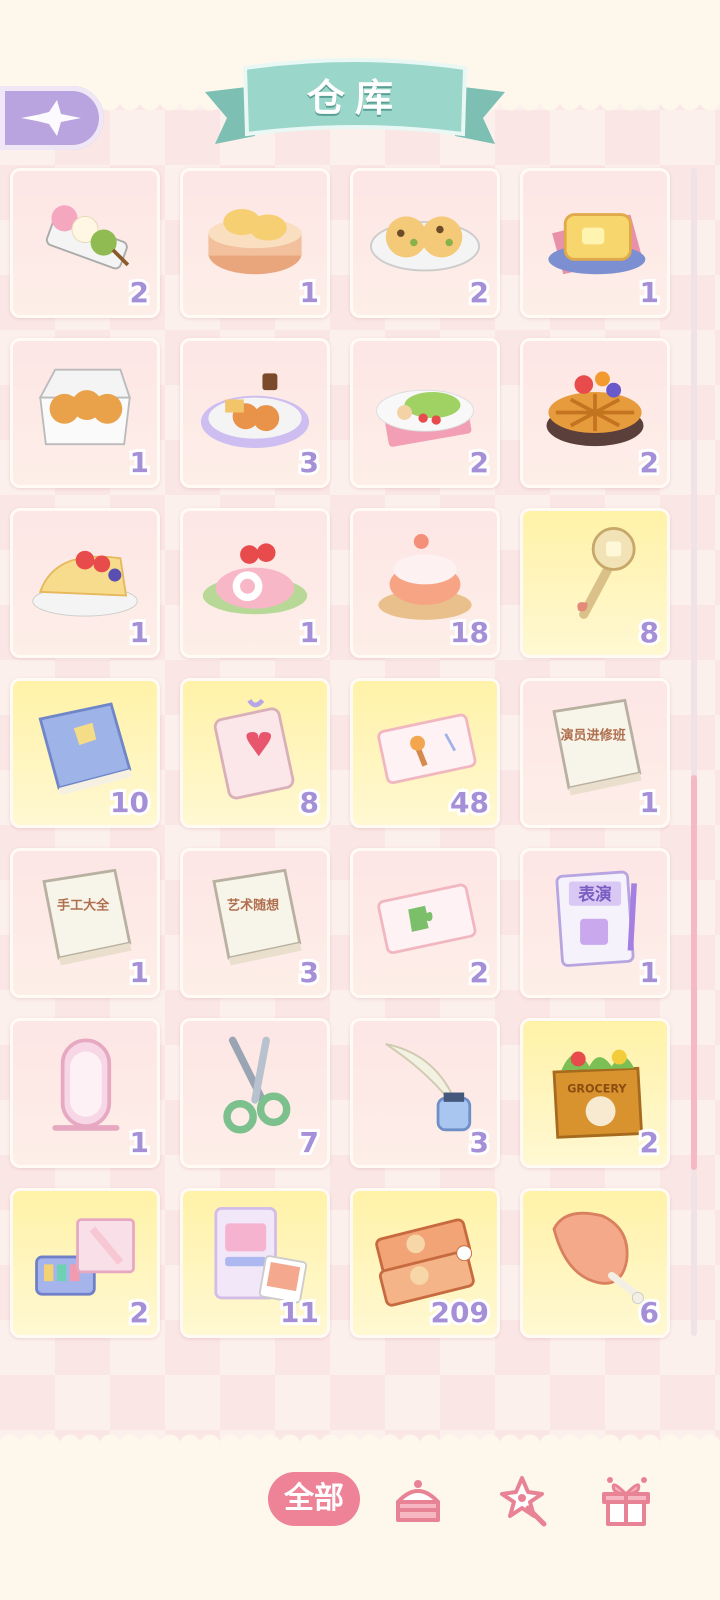  What do you see at coordinates (593, 735) in the screenshot?
I see `item-label: 演员进修班` at bounding box center [593, 735].